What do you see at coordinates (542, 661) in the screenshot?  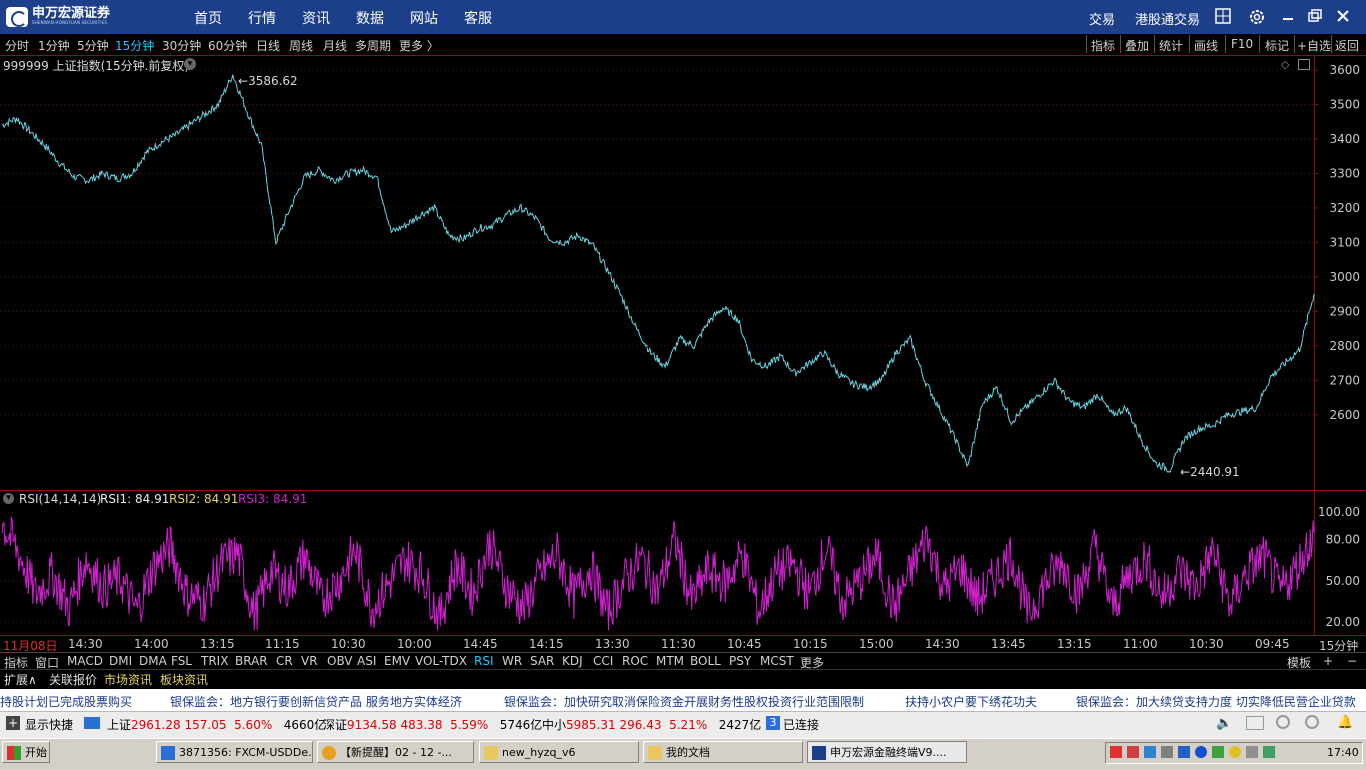 I see `ind-tab: SAR` at bounding box center [542, 661].